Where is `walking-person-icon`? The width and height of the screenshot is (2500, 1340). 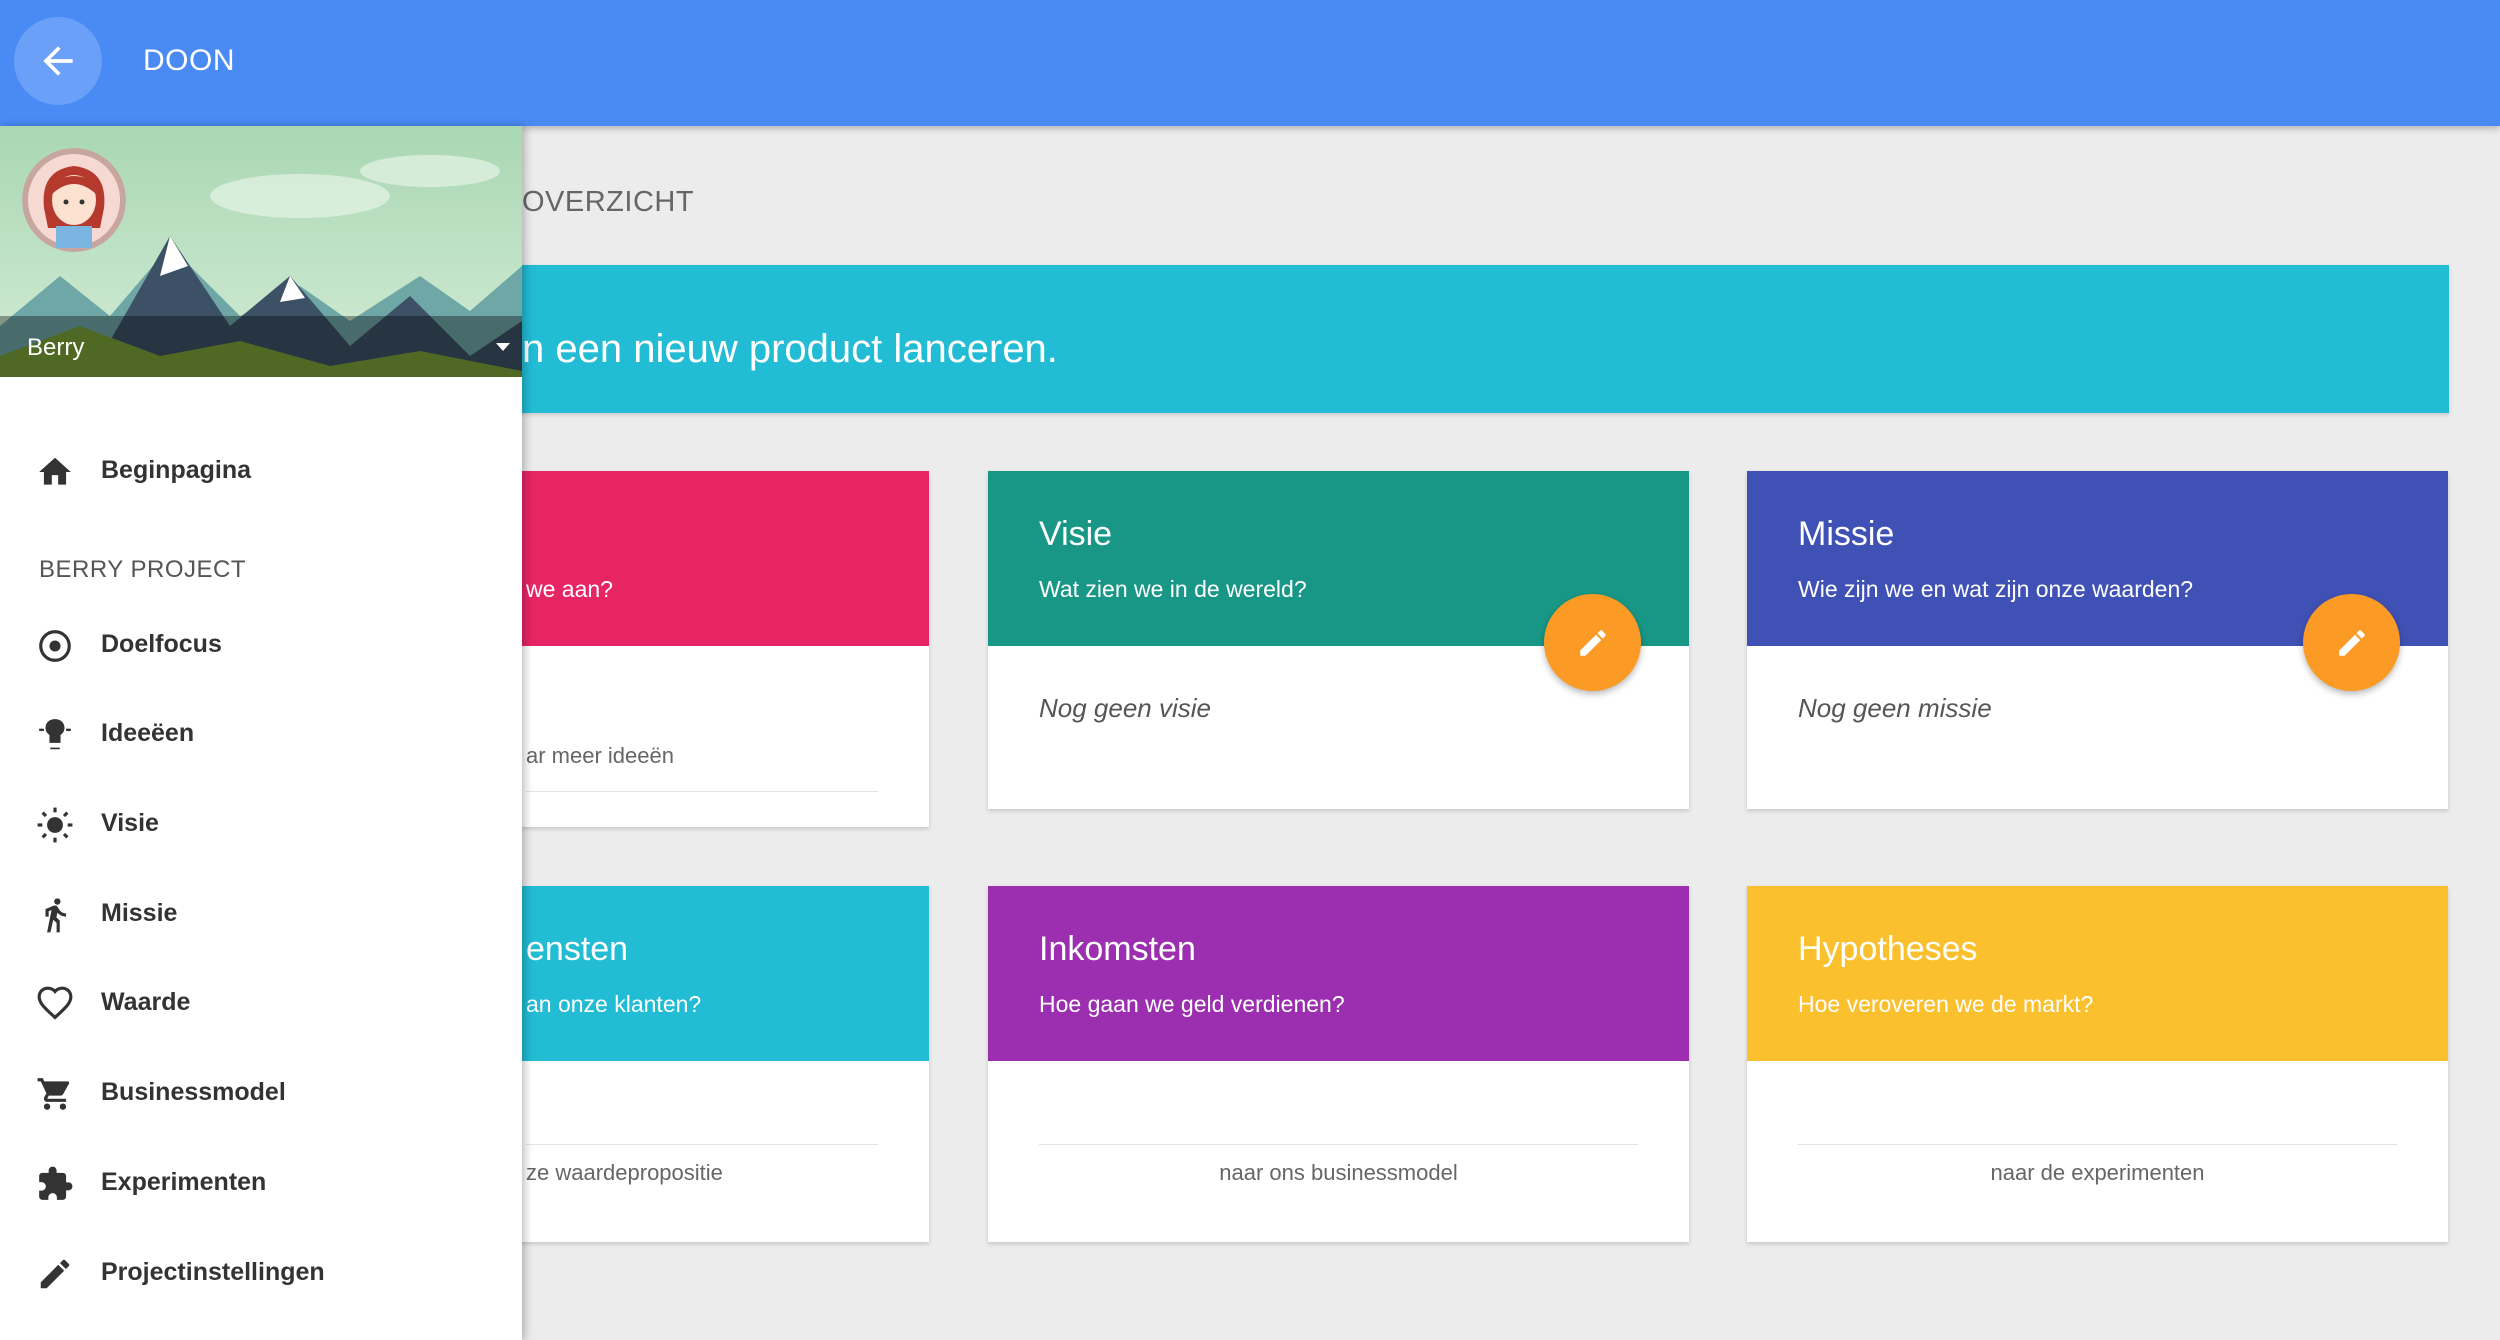
walking-person-icon is located at coordinates (56, 915).